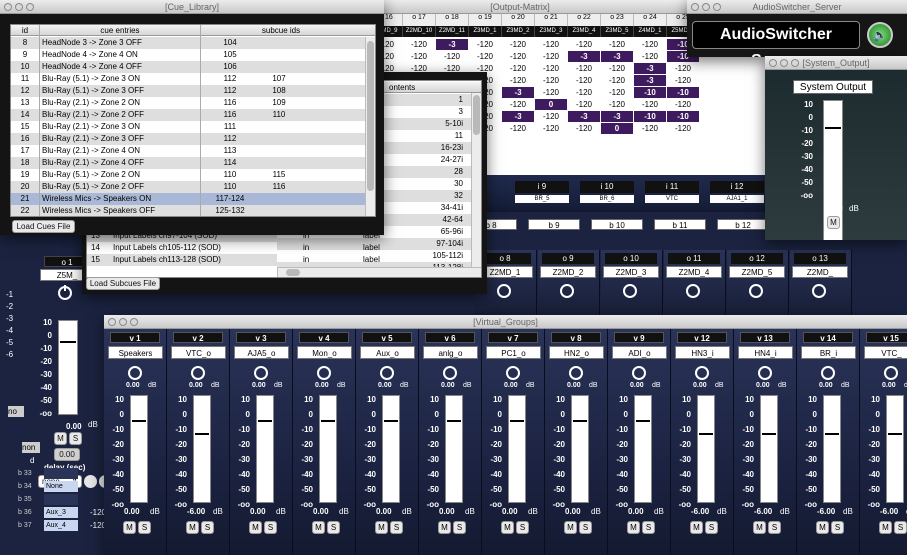 The image size is (907, 555). I want to click on matrix-cell: 0, so click(551, 104).